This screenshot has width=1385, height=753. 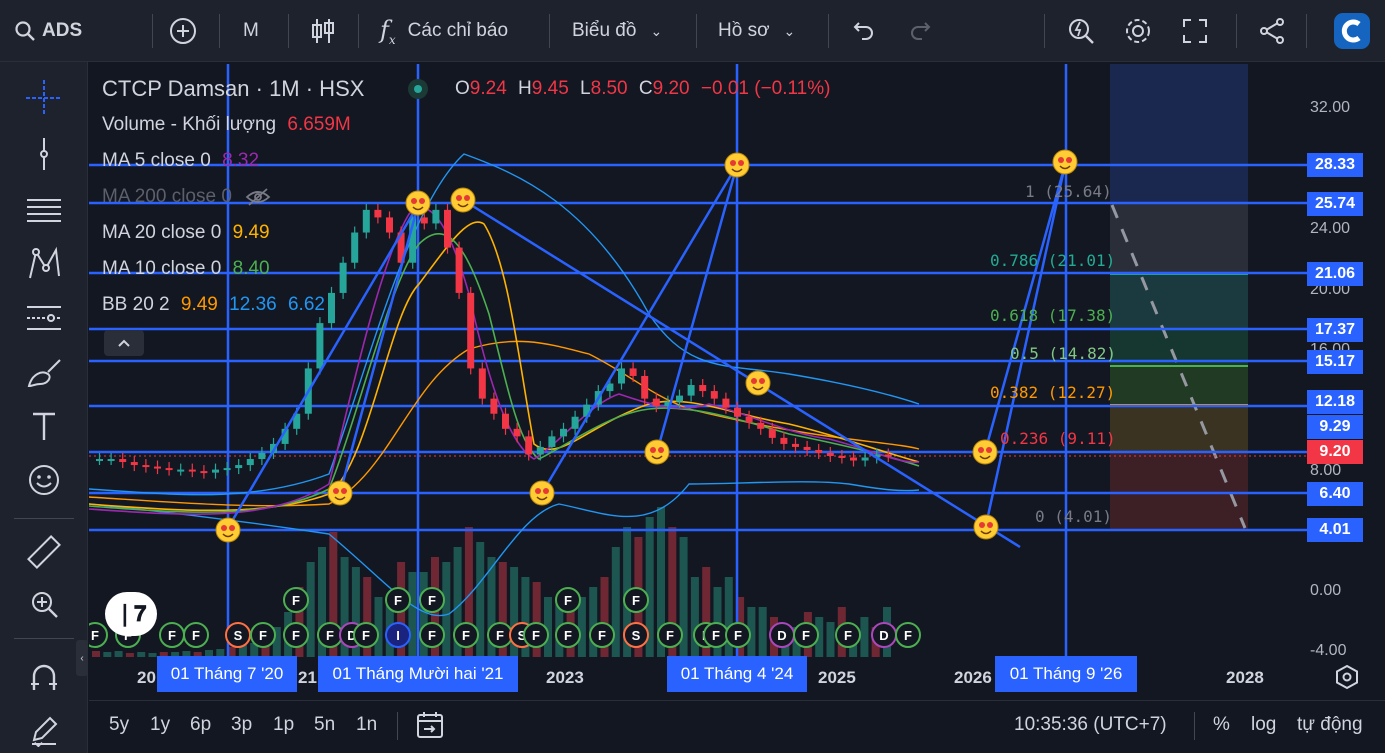 What do you see at coordinates (251, 232) in the screenshot?
I see `ma20-value: 9.49` at bounding box center [251, 232].